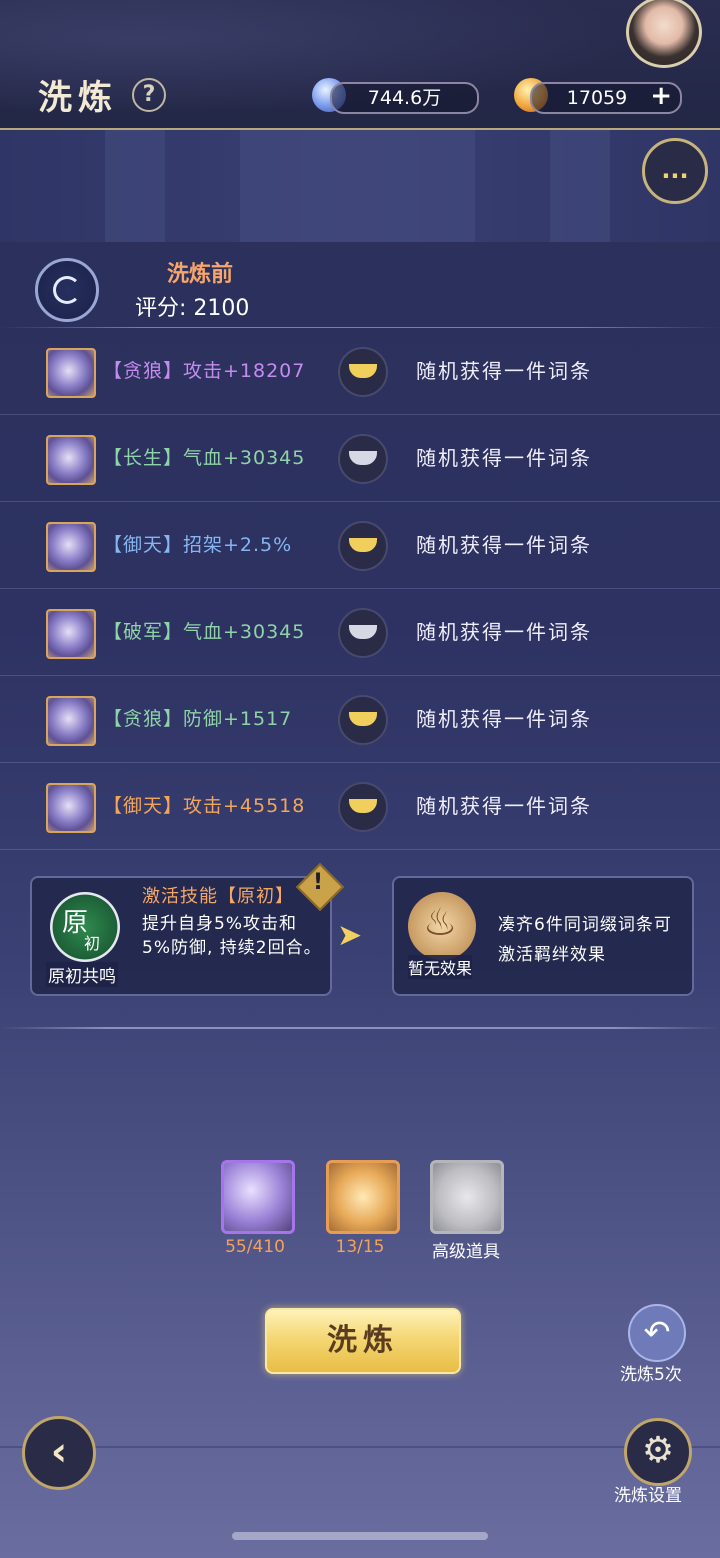 The image size is (720, 1558). What do you see at coordinates (67, 290) in the screenshot?
I see `score-icon` at bounding box center [67, 290].